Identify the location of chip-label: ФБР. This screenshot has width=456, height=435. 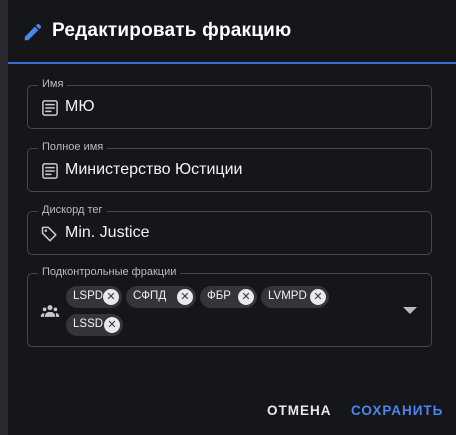
(219, 296).